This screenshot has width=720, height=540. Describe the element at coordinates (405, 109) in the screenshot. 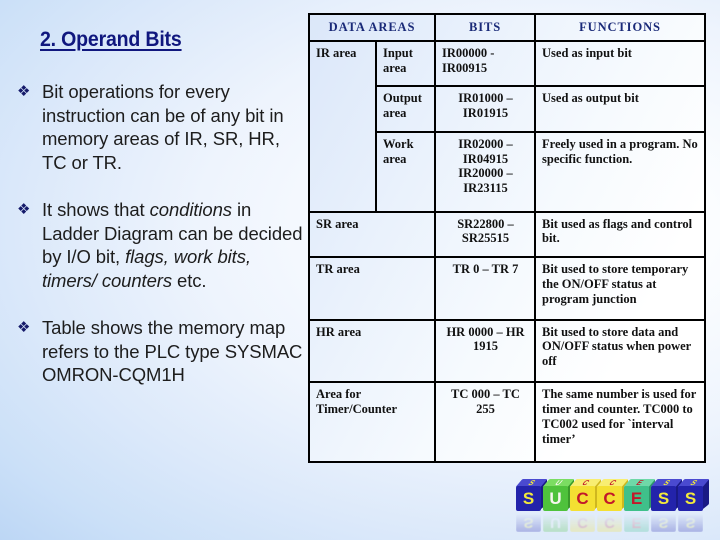

I see `cell-sub-area: Output area` at that location.